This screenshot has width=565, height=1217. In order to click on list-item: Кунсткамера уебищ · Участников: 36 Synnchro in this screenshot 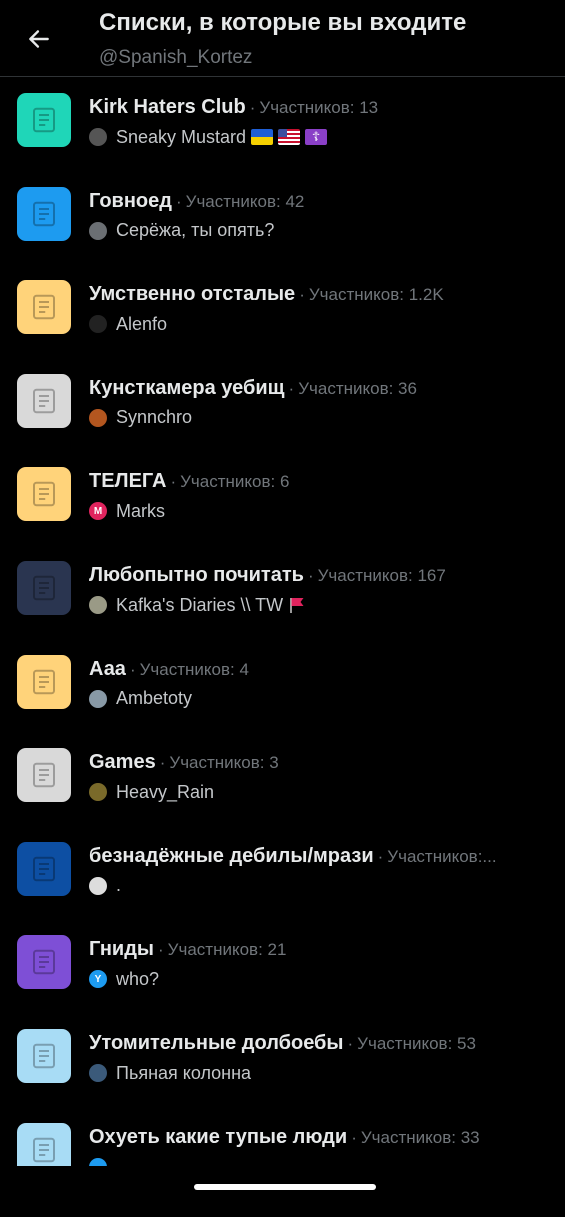, I will do `click(282, 420)`.